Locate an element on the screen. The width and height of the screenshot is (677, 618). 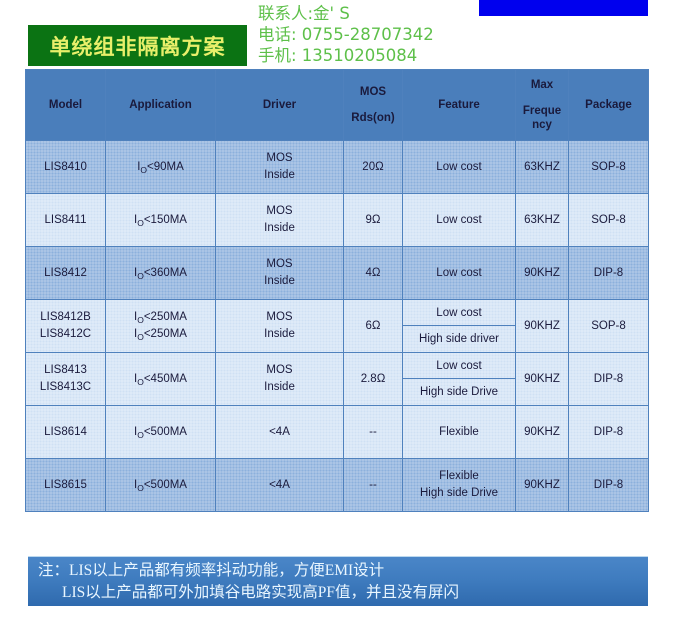
cell-feature-high-side: High side Drive is located at coordinates (459, 392).